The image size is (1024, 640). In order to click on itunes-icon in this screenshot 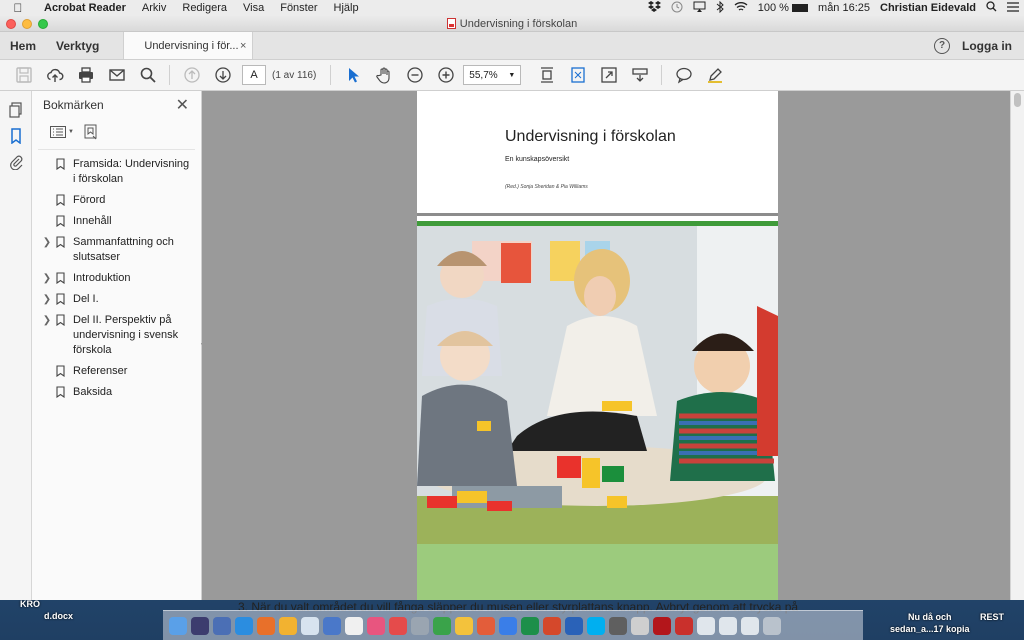, I will do `click(376, 625)`.